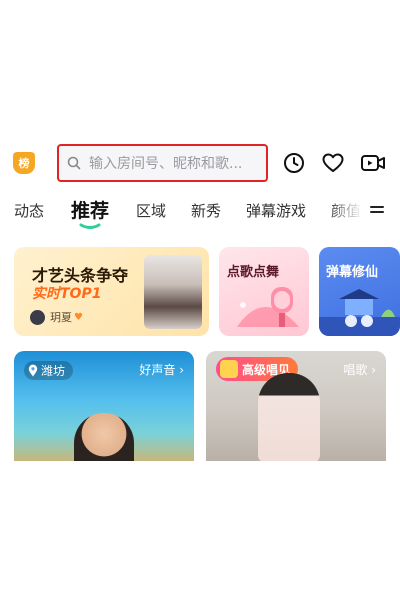 The height and width of the screenshot is (600, 400). Describe the element at coordinates (78, 317) in the screenshot. I see `heart-badge-icon: ♥` at that location.